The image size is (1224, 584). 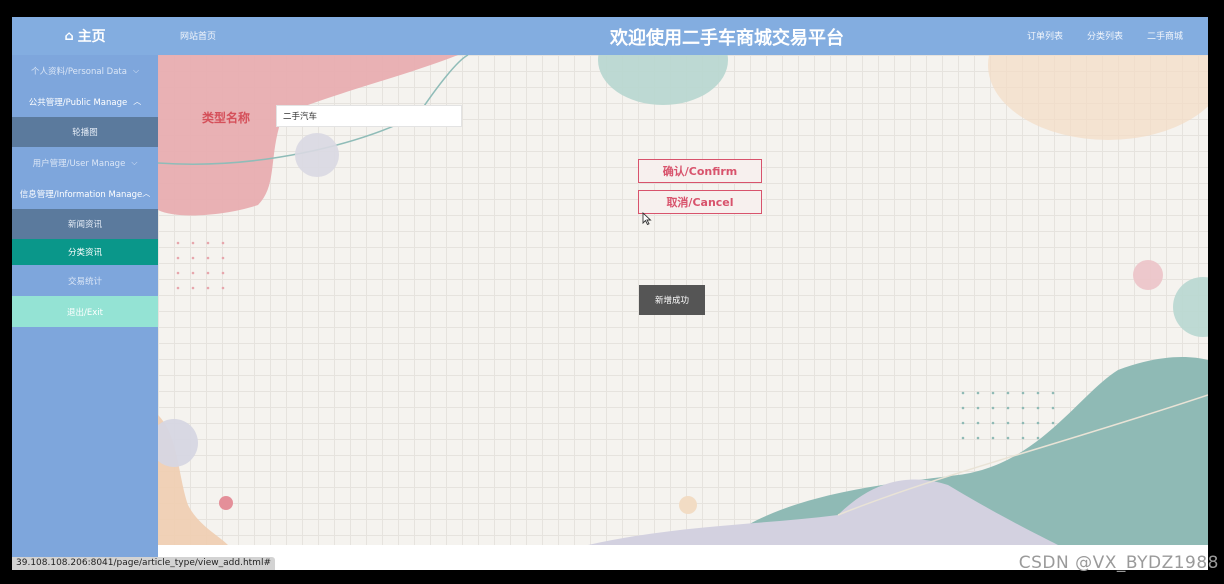 I want to click on sidebar-item-label: 退出/Exit, so click(x=85, y=312).